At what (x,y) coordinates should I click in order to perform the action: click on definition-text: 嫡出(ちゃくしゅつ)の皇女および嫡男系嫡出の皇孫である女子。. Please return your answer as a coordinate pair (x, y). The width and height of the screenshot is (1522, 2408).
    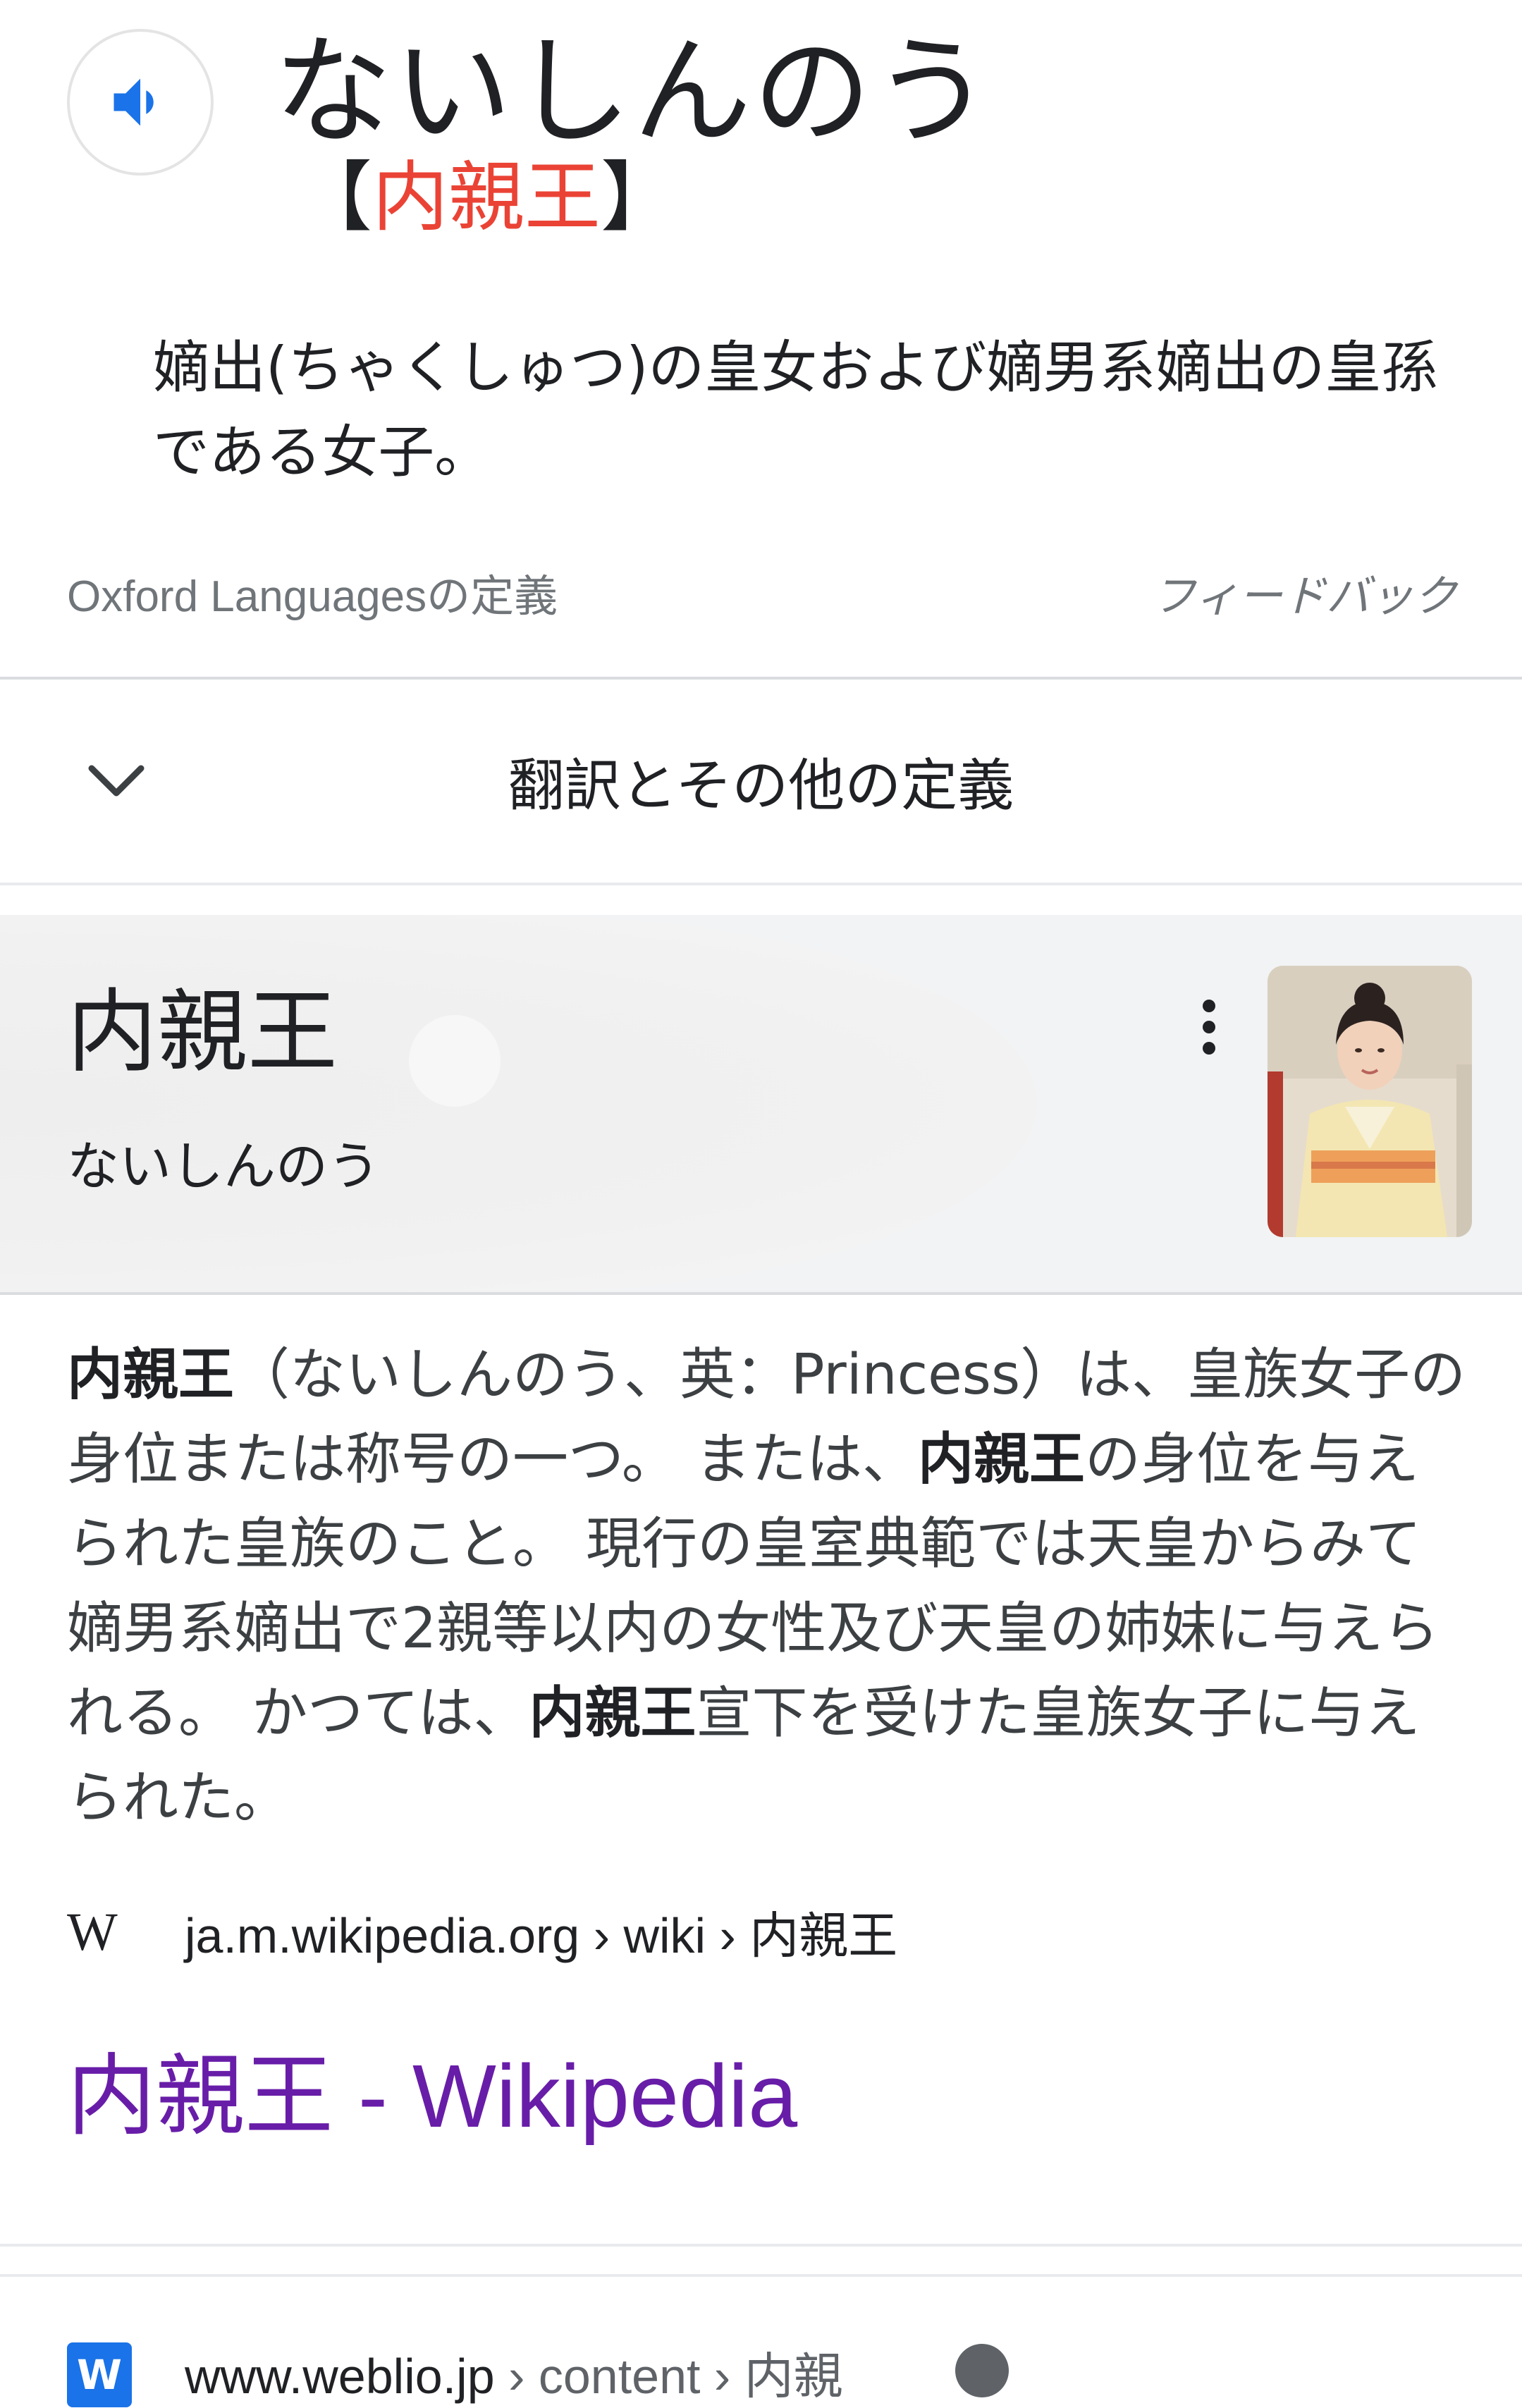
    Looking at the image, I should click on (795, 410).